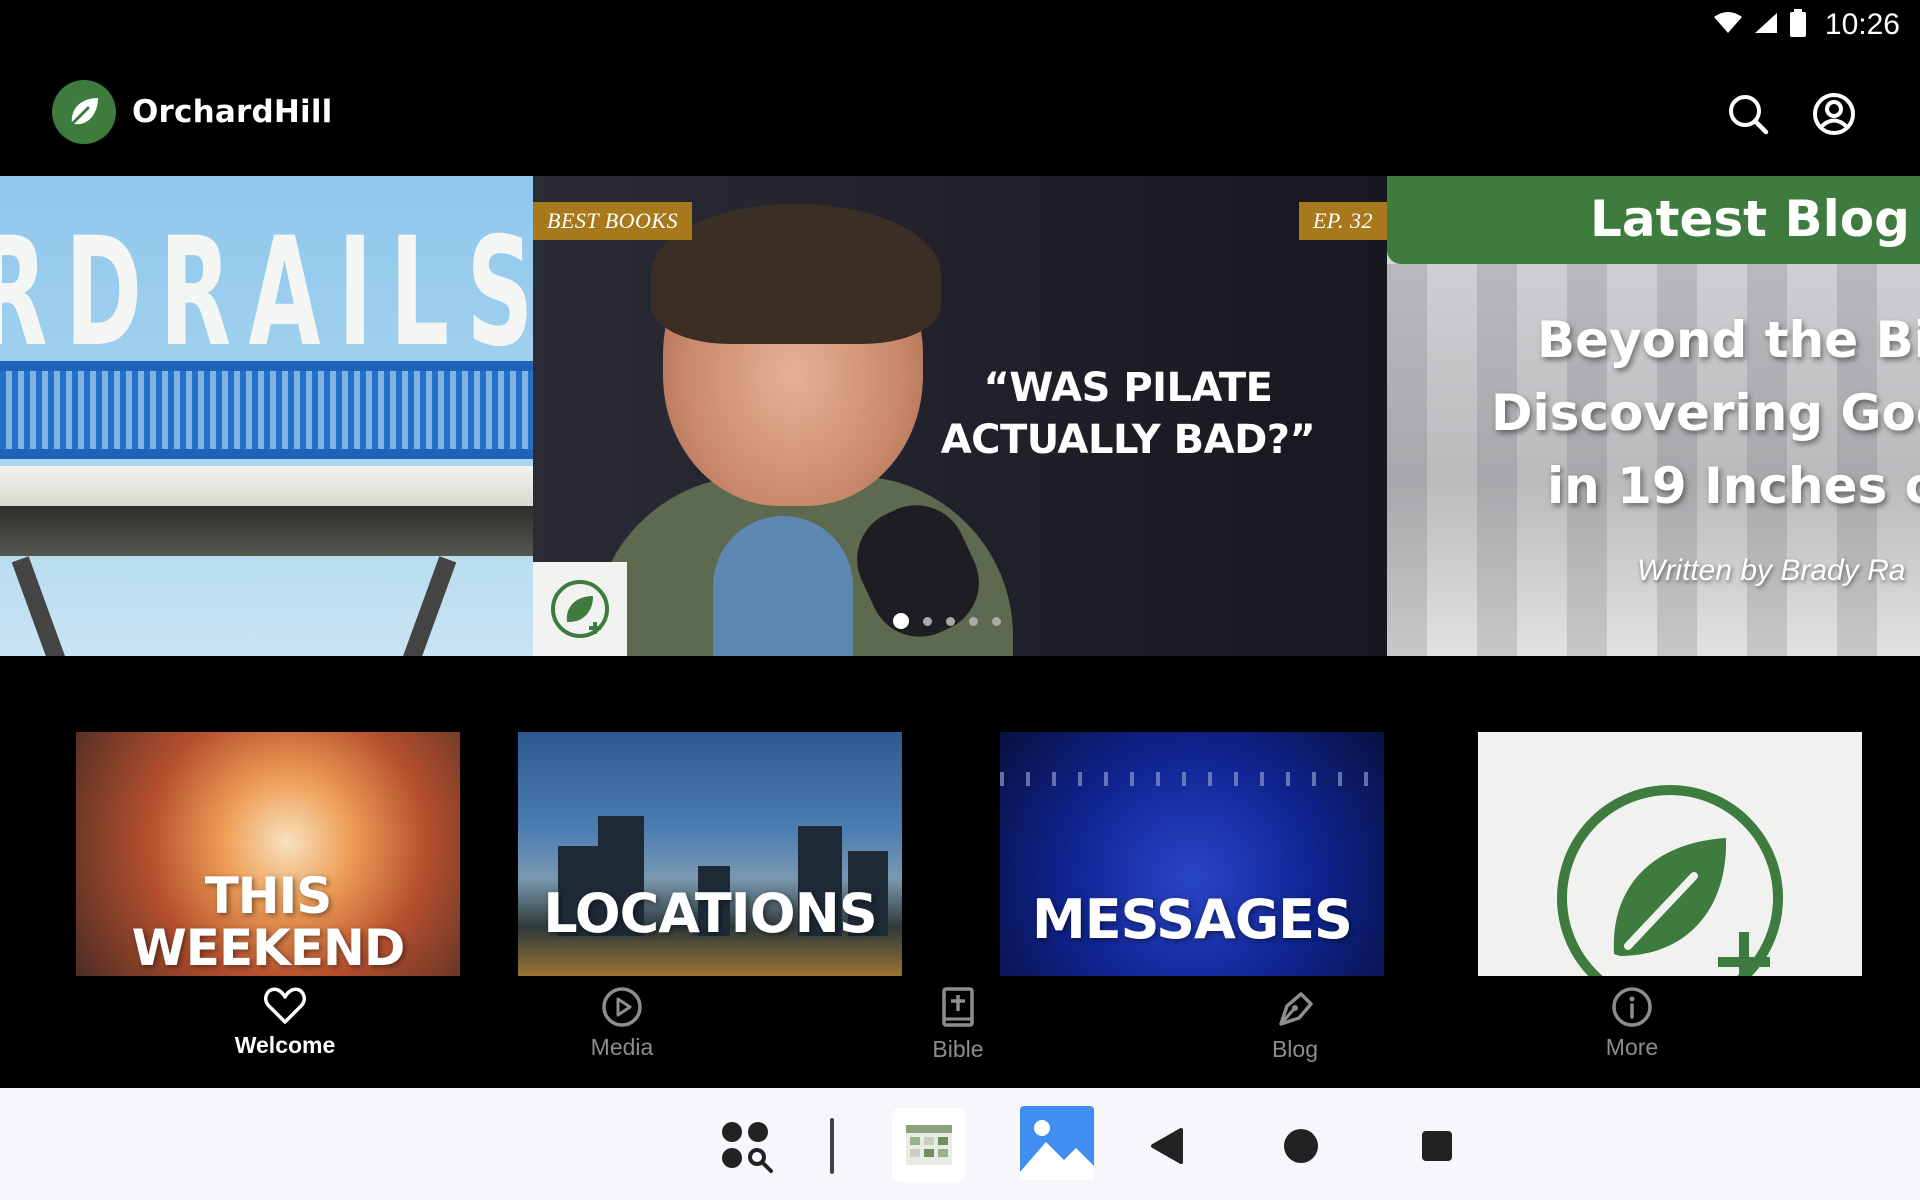 The height and width of the screenshot is (1200, 1920). What do you see at coordinates (285, 1005) in the screenshot?
I see `heart-icon` at bounding box center [285, 1005].